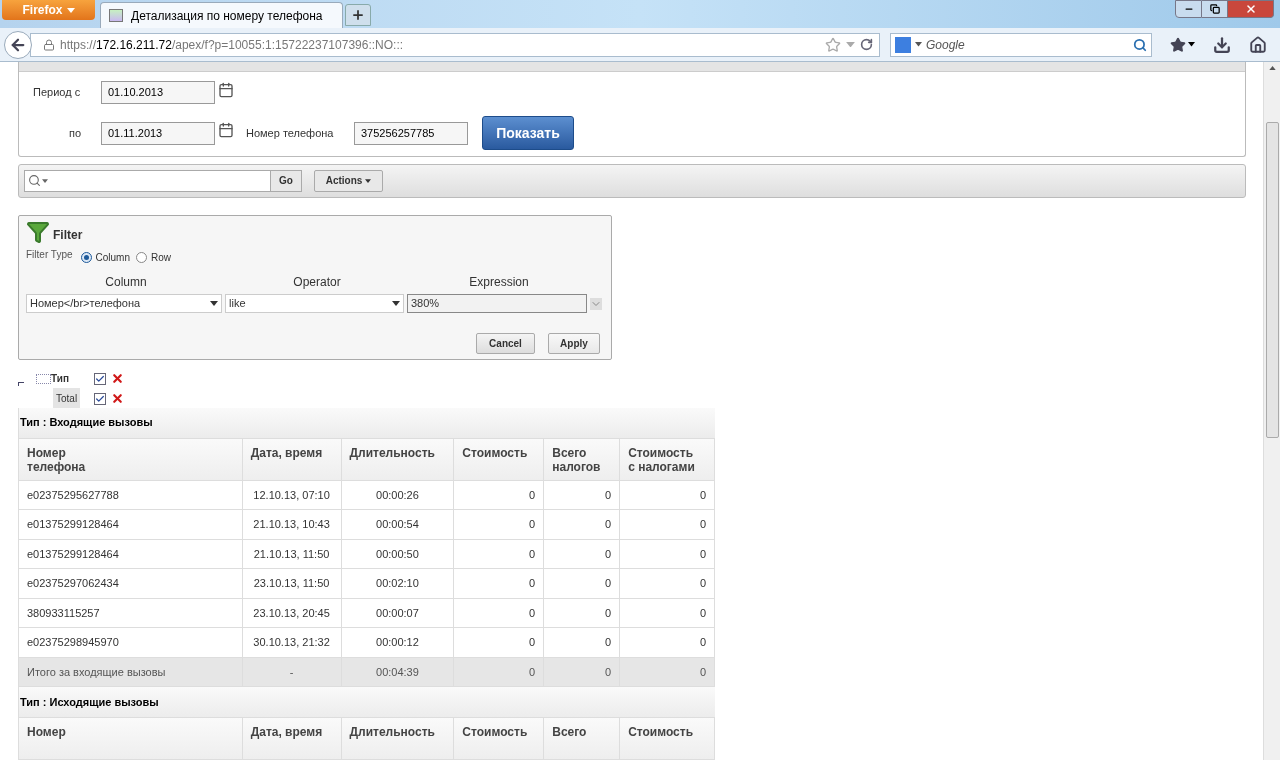 This screenshot has width=1280, height=760. Describe the element at coordinates (292, 583) in the screenshot. I see `table-cell: 23.10.13, 11:50` at that location.